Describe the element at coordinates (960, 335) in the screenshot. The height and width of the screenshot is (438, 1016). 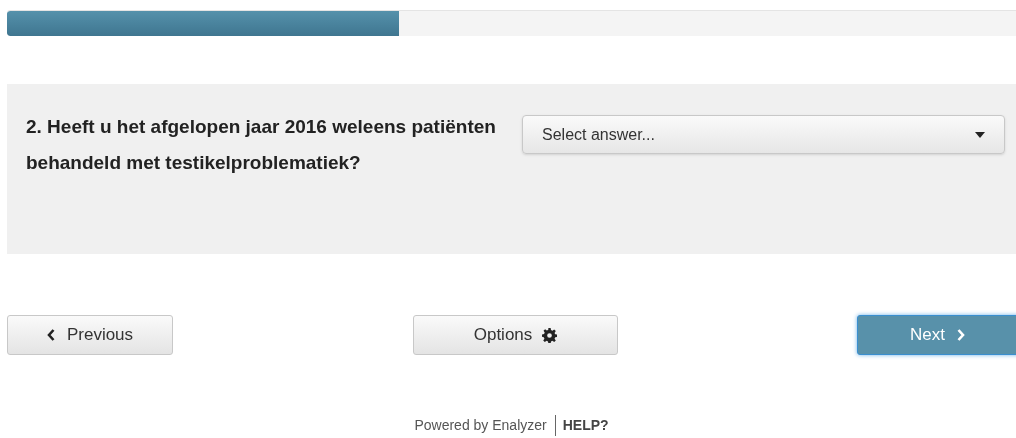
I see `chevron-right-icon` at that location.